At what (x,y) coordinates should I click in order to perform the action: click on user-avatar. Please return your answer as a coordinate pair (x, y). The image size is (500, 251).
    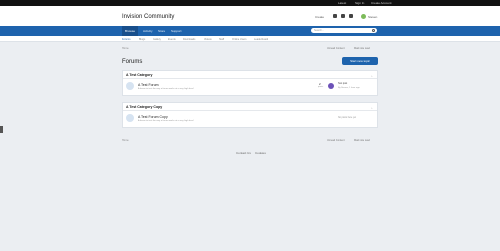
    Looking at the image, I should click on (363, 16).